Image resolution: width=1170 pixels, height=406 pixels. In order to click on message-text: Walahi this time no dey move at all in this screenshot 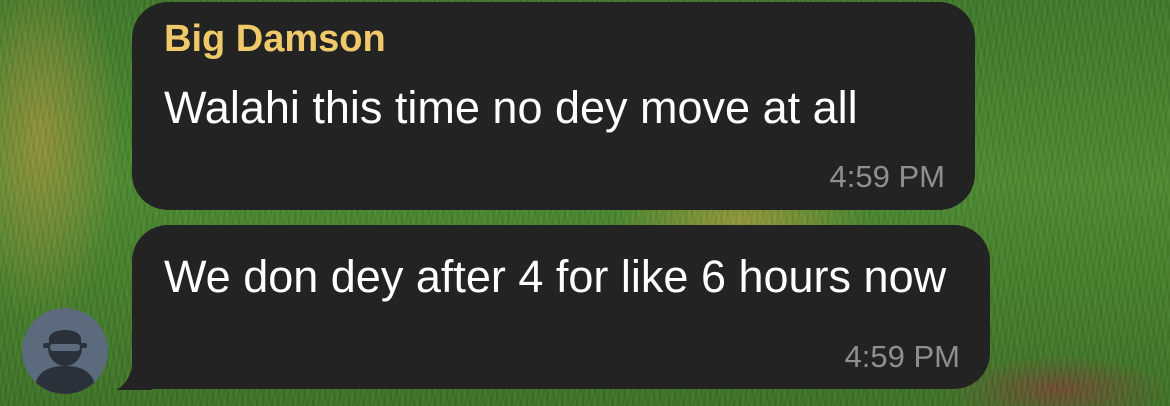, I will do `click(511, 107)`.